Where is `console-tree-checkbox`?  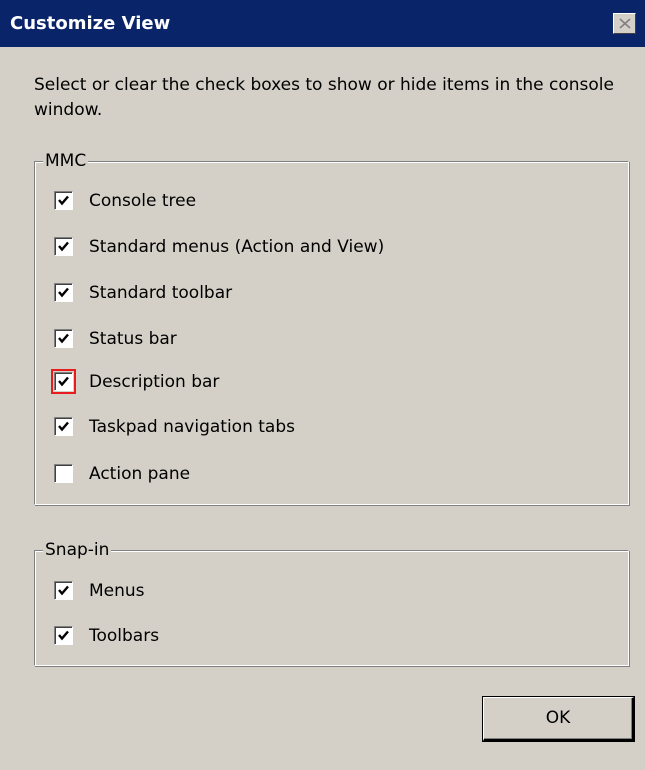
console-tree-checkbox is located at coordinates (63, 200).